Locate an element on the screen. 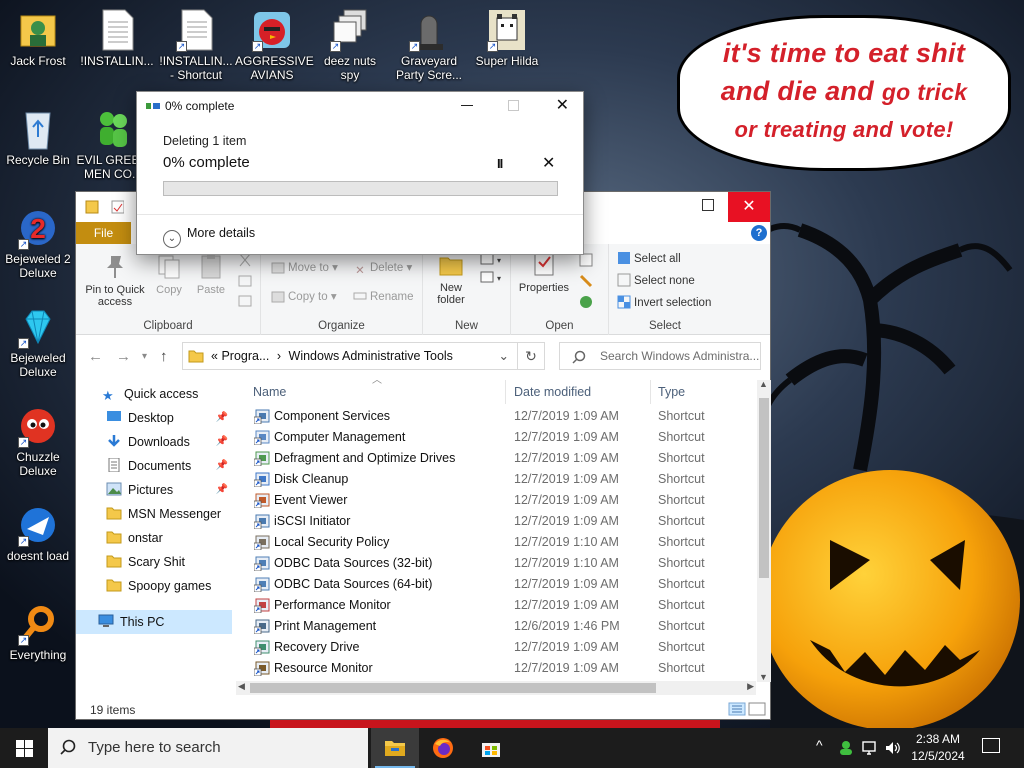 Image resolution: width=1024 pixels, height=768 pixels. desktop-icon-aggressive-avians: ↗ AGGRESSIVE AVIANS is located at coordinates (274, 45).